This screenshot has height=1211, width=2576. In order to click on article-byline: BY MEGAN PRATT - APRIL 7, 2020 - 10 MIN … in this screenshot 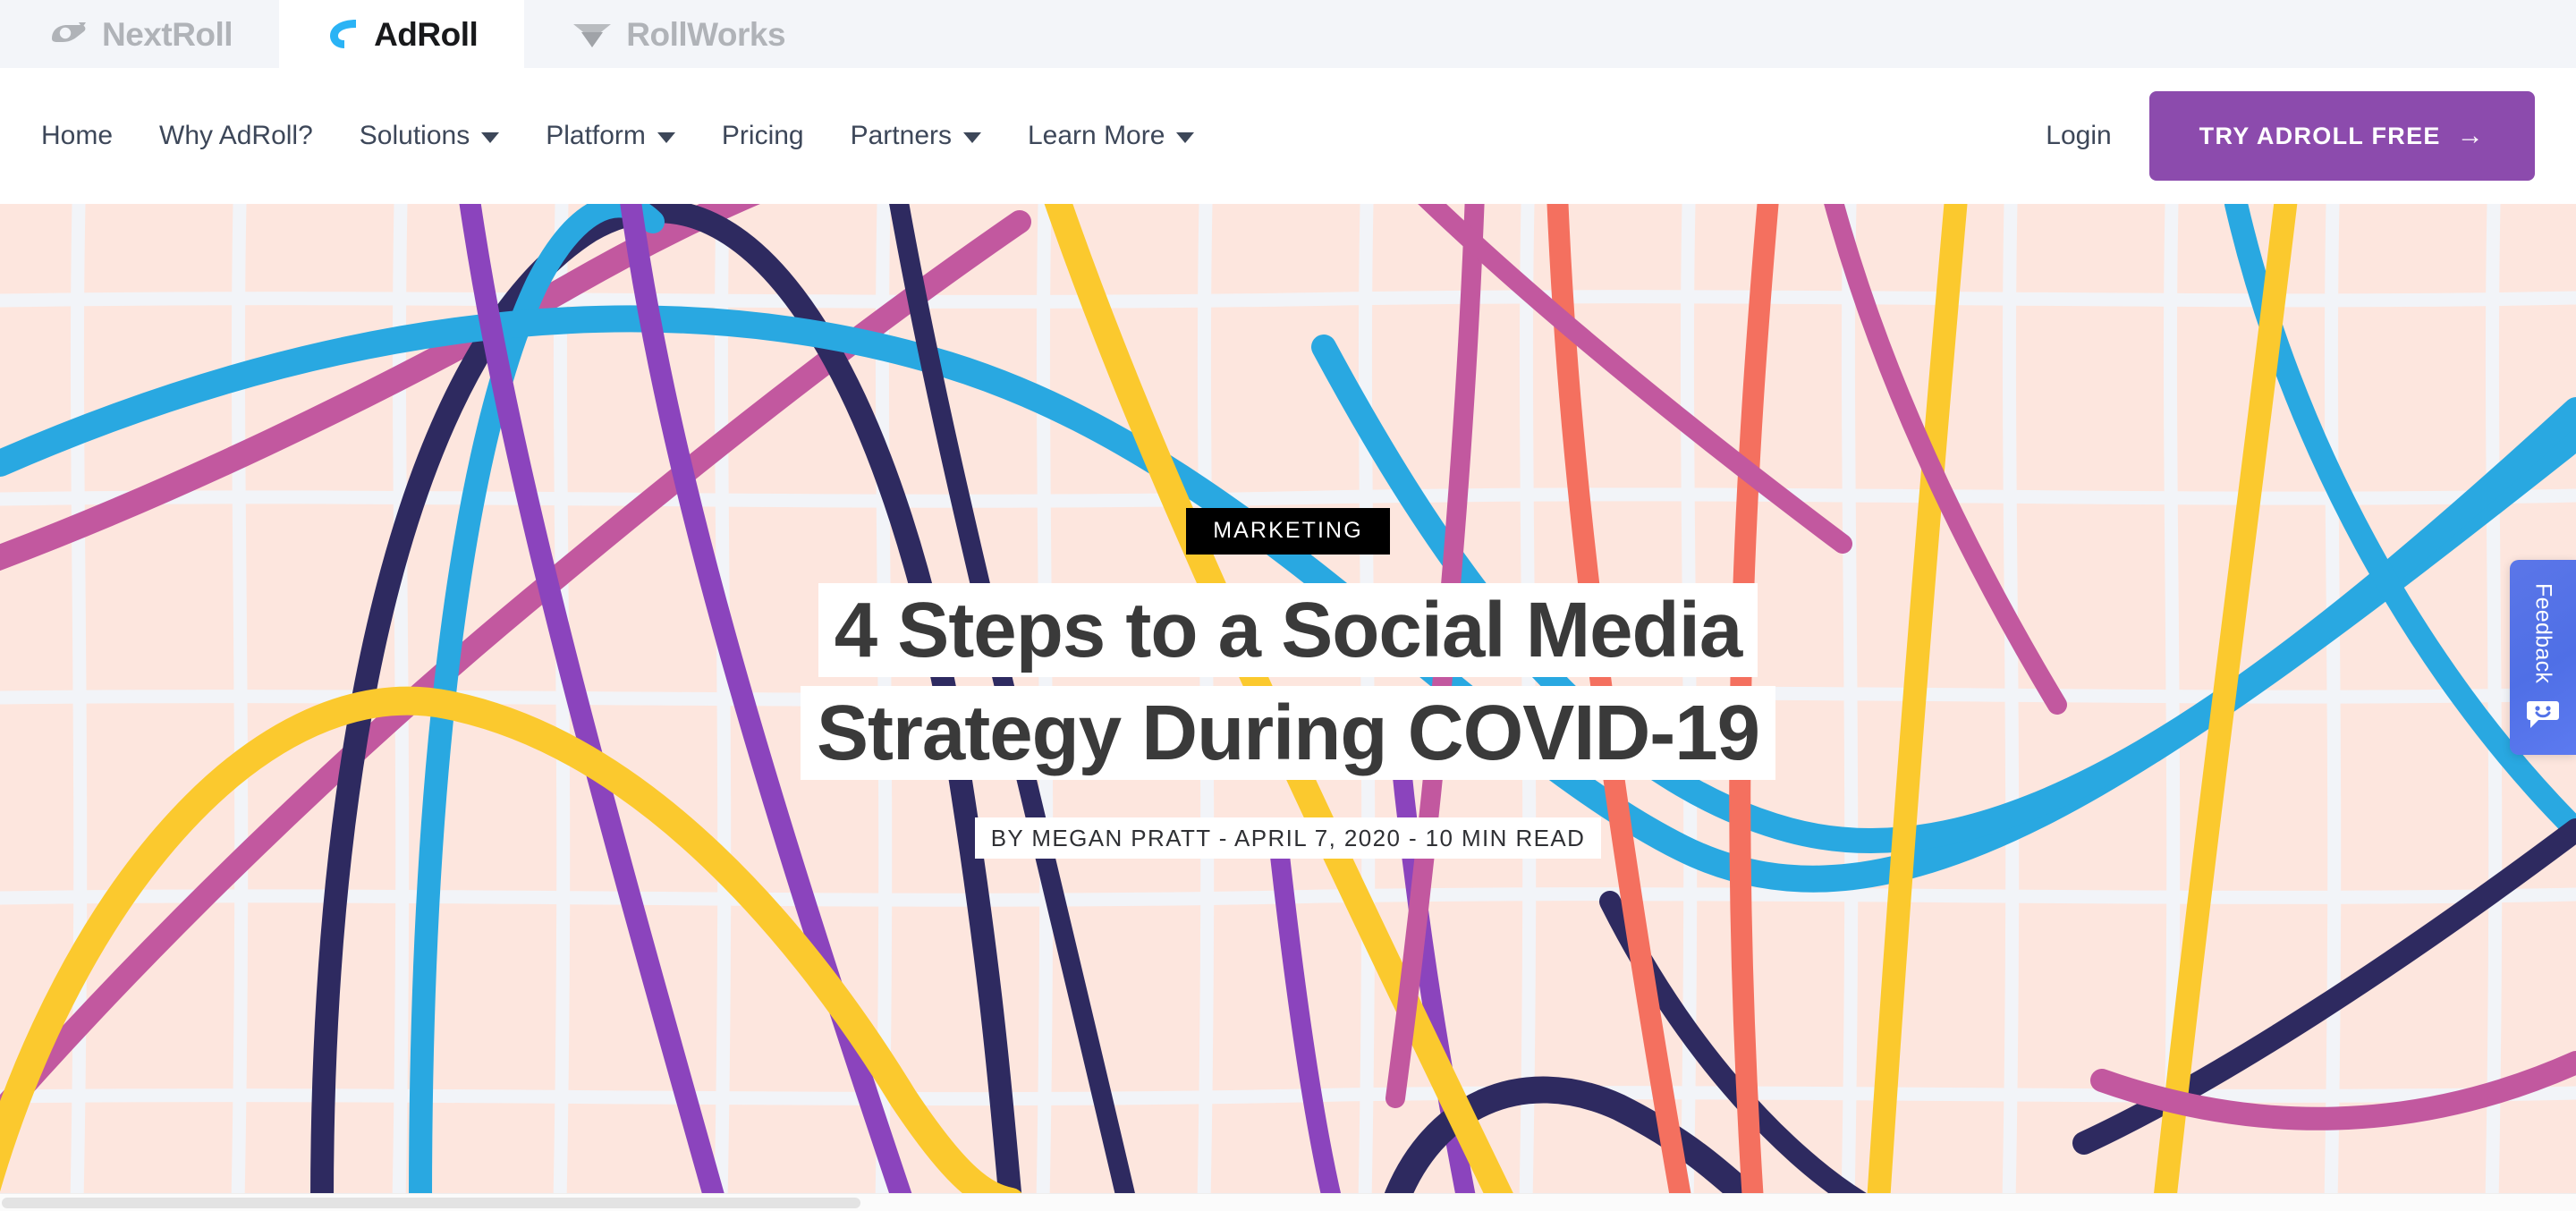, I will do `click(1288, 838)`.